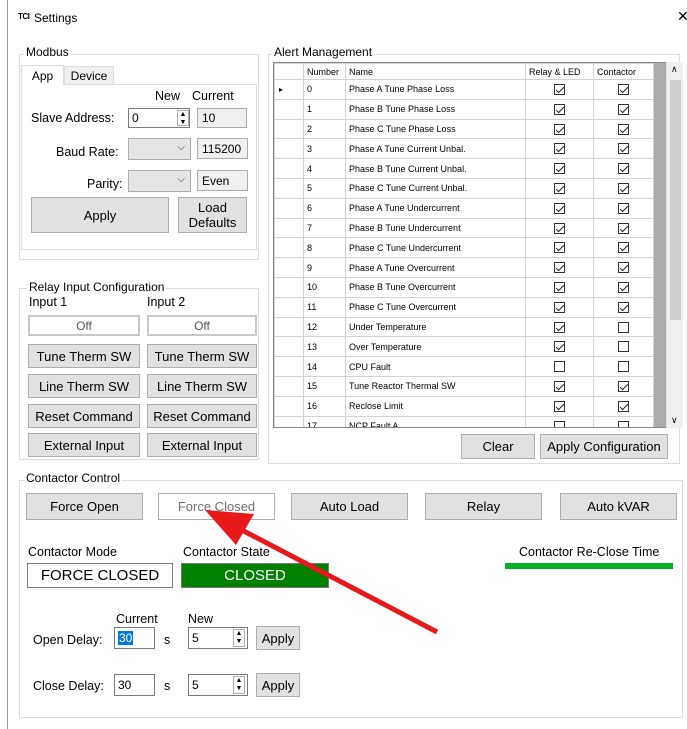 The image size is (687, 729). I want to click on arrow-shaft, so click(337, 580).